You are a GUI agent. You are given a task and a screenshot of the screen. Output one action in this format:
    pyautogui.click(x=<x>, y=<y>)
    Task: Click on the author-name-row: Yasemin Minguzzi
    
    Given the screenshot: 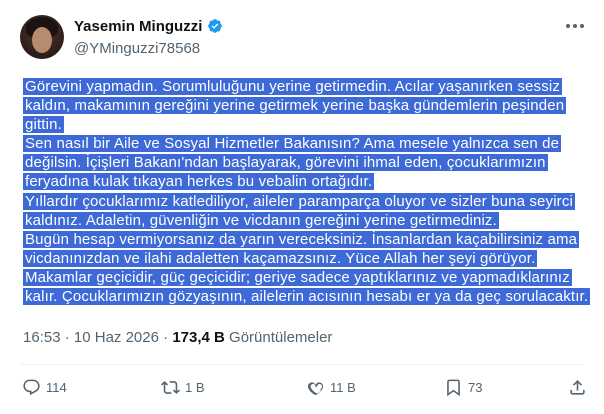 What is the action you would take?
    pyautogui.click(x=148, y=26)
    